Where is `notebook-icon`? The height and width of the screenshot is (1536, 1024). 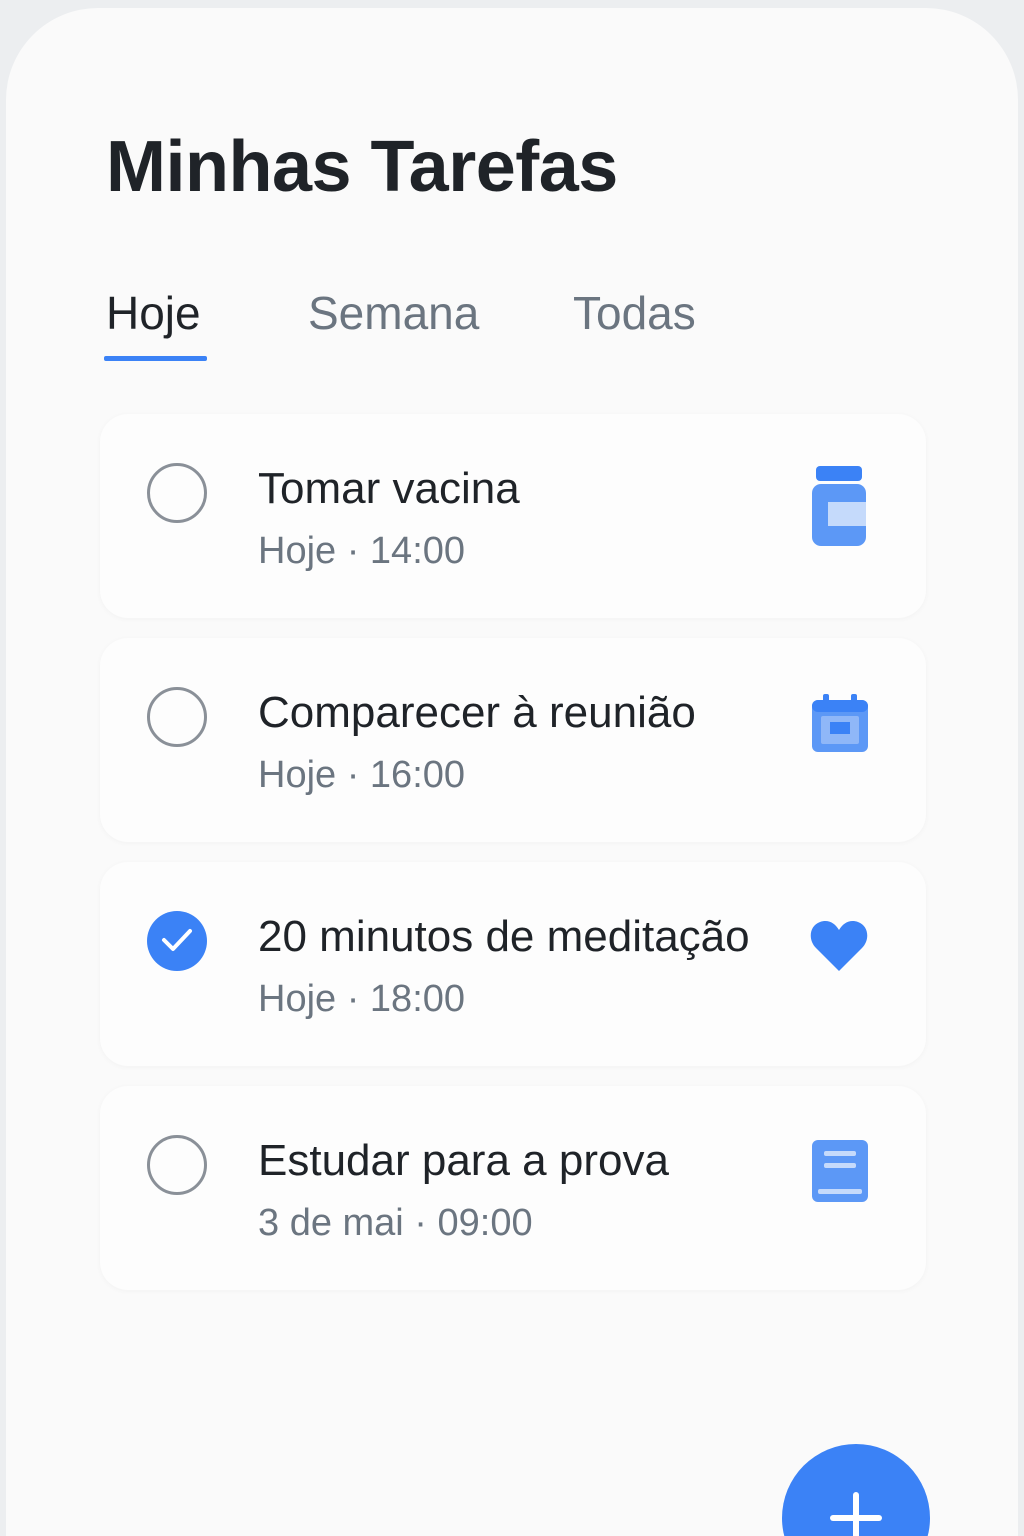 notebook-icon is located at coordinates (840, 1173).